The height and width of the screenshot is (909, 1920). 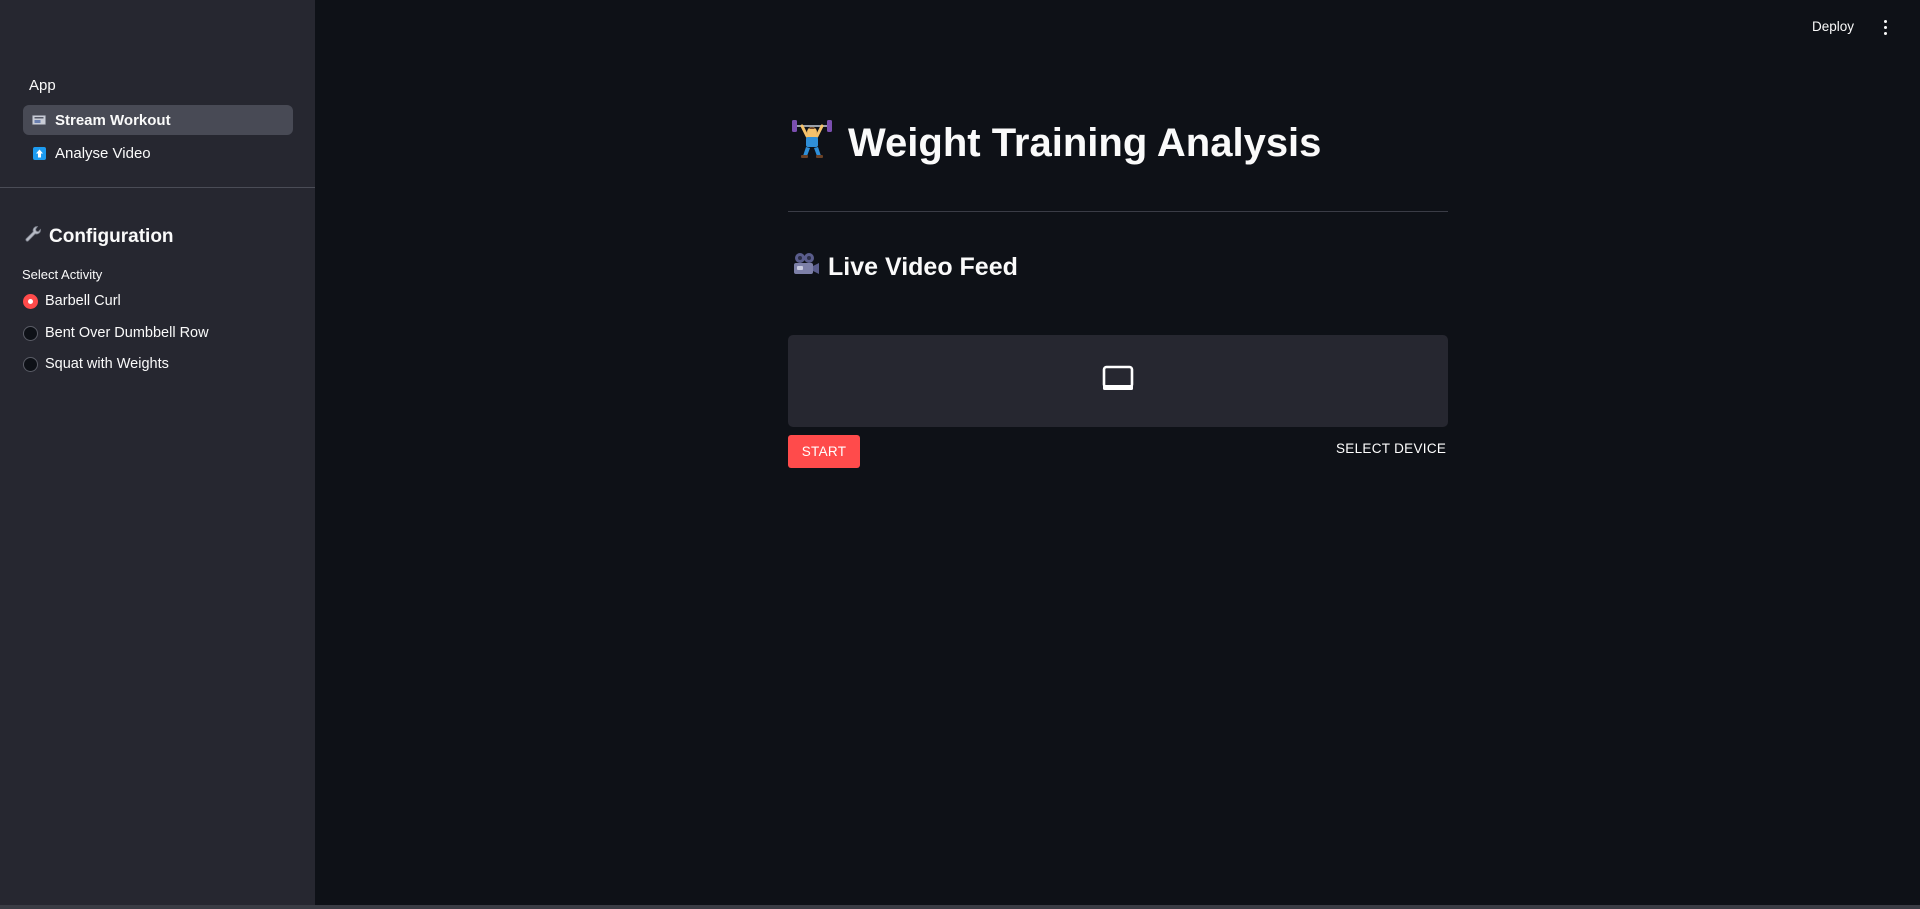 I want to click on movie-camera-icon, so click(x=806, y=267).